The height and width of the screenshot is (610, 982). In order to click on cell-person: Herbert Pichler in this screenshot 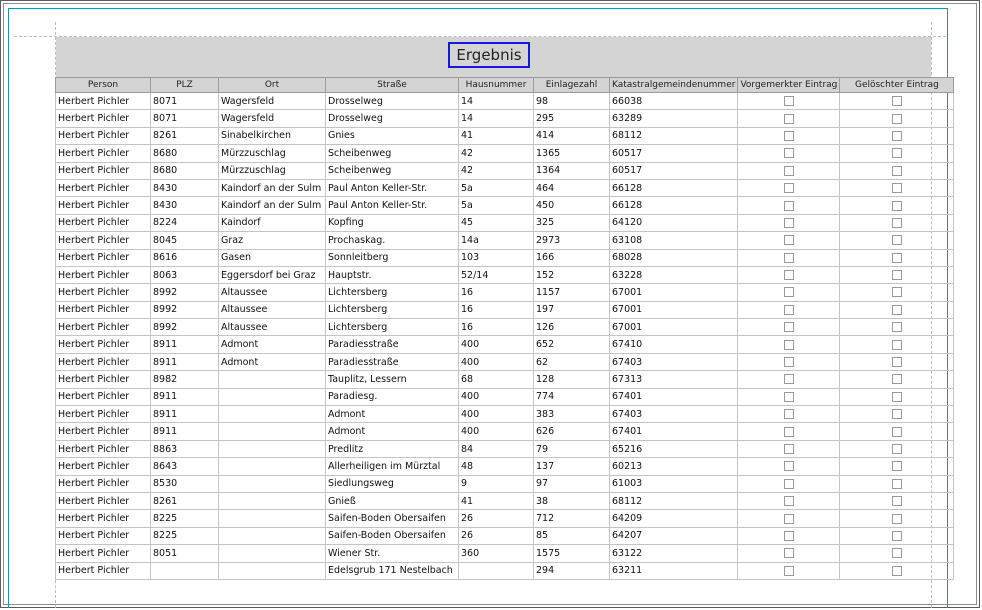, I will do `click(103, 414)`.